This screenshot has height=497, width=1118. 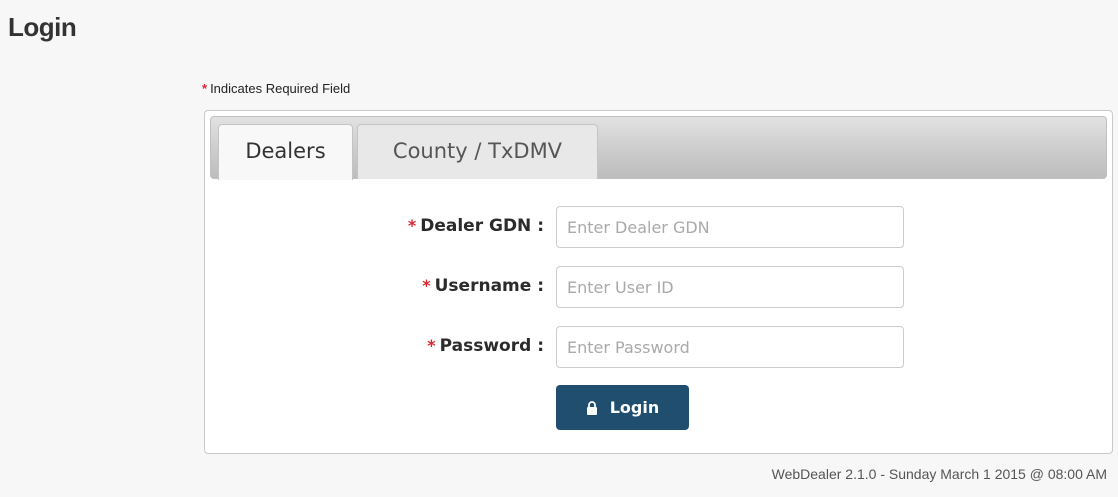 I want to click on lock-icon, so click(x=591, y=407).